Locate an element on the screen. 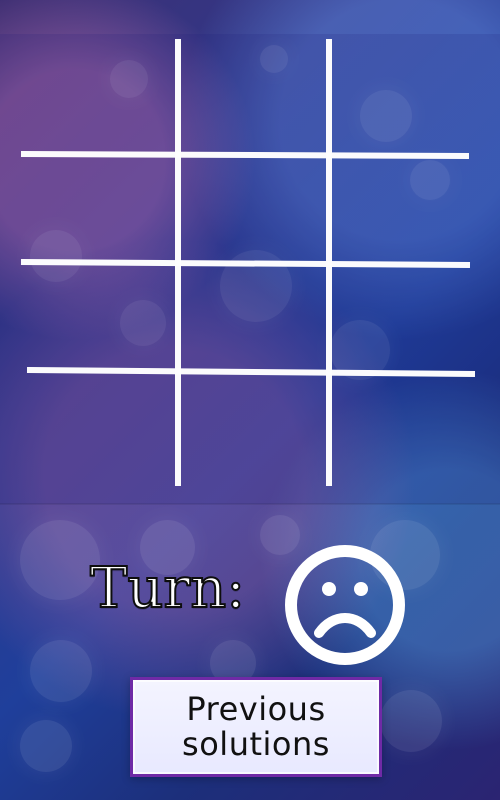 The height and width of the screenshot is (800, 500). previous-solutions-button-label: Previous solutions is located at coordinates (256, 726).